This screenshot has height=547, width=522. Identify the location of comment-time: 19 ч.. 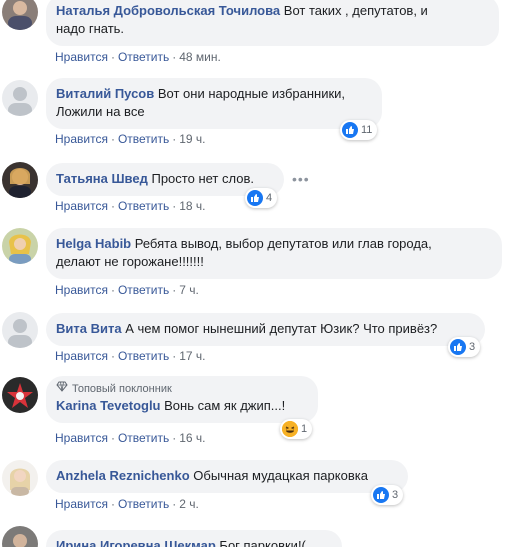
(192, 139).